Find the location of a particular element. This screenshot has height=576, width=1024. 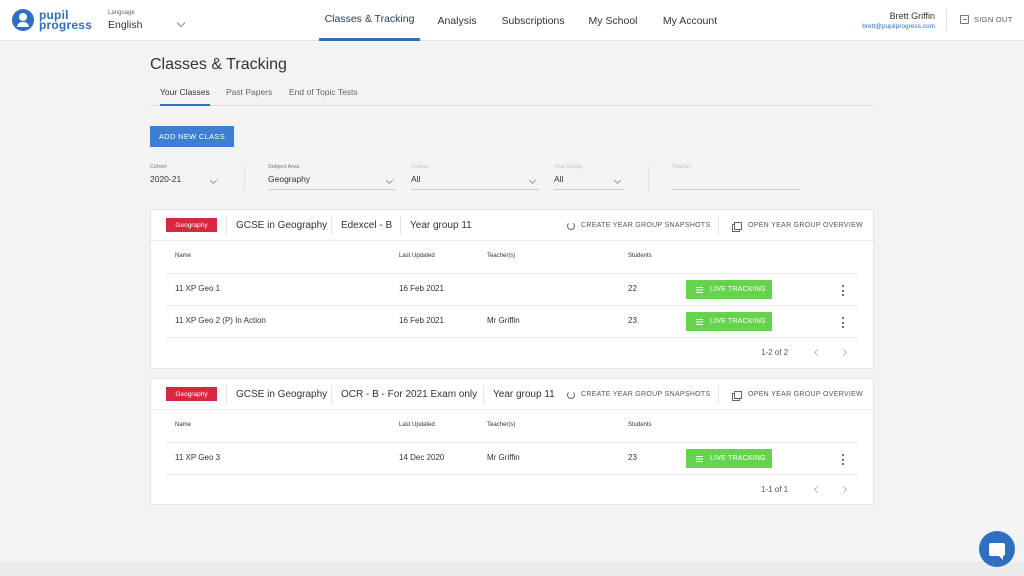

nav-my-school: My School is located at coordinates (613, 20).